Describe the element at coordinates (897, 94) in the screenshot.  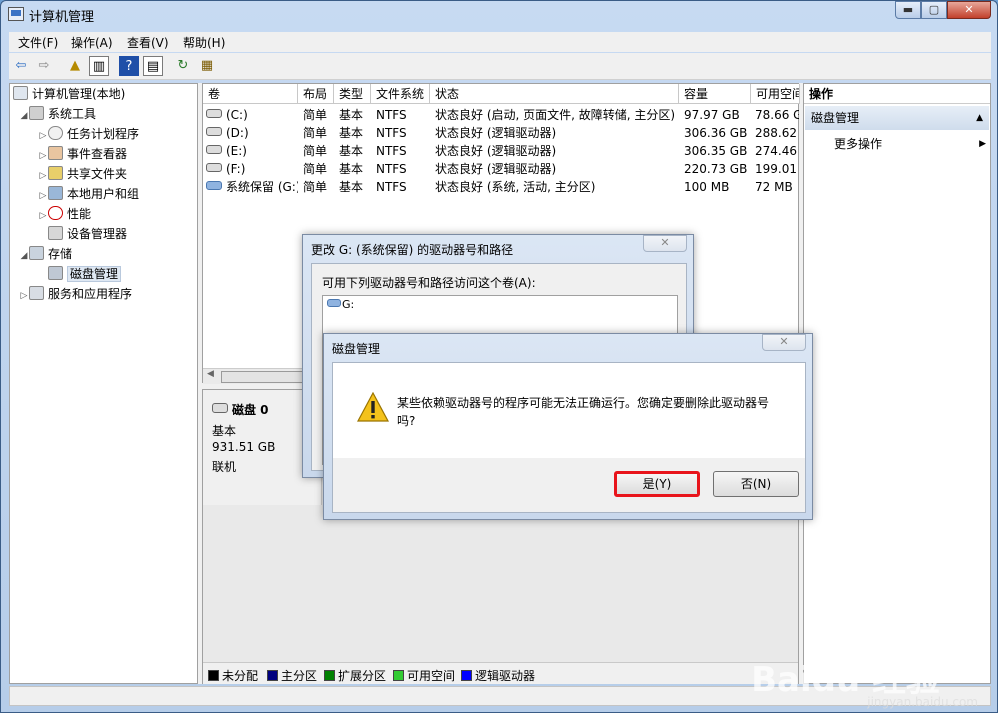
I see `actions-header: 操作` at that location.